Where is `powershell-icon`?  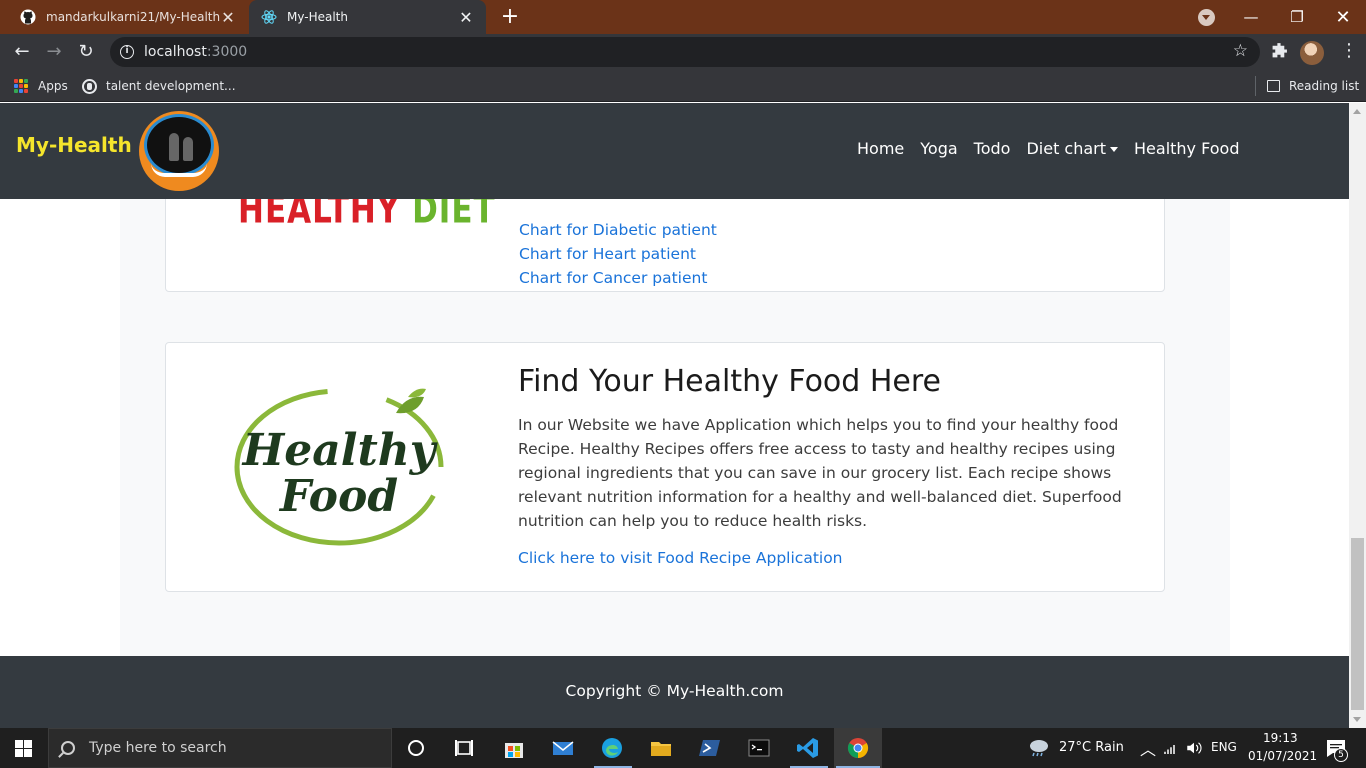
powershell-icon is located at coordinates (710, 748).